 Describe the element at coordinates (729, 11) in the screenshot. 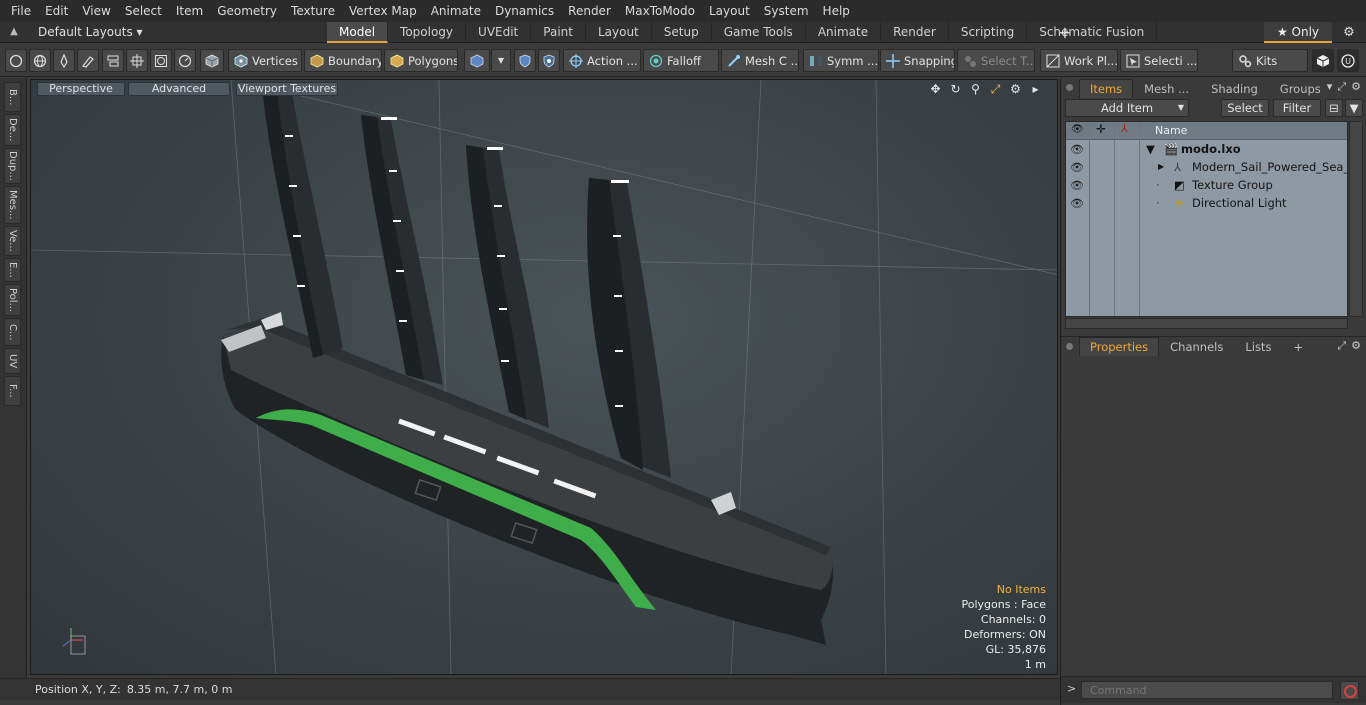

I see `menu-layout: Layout` at that location.